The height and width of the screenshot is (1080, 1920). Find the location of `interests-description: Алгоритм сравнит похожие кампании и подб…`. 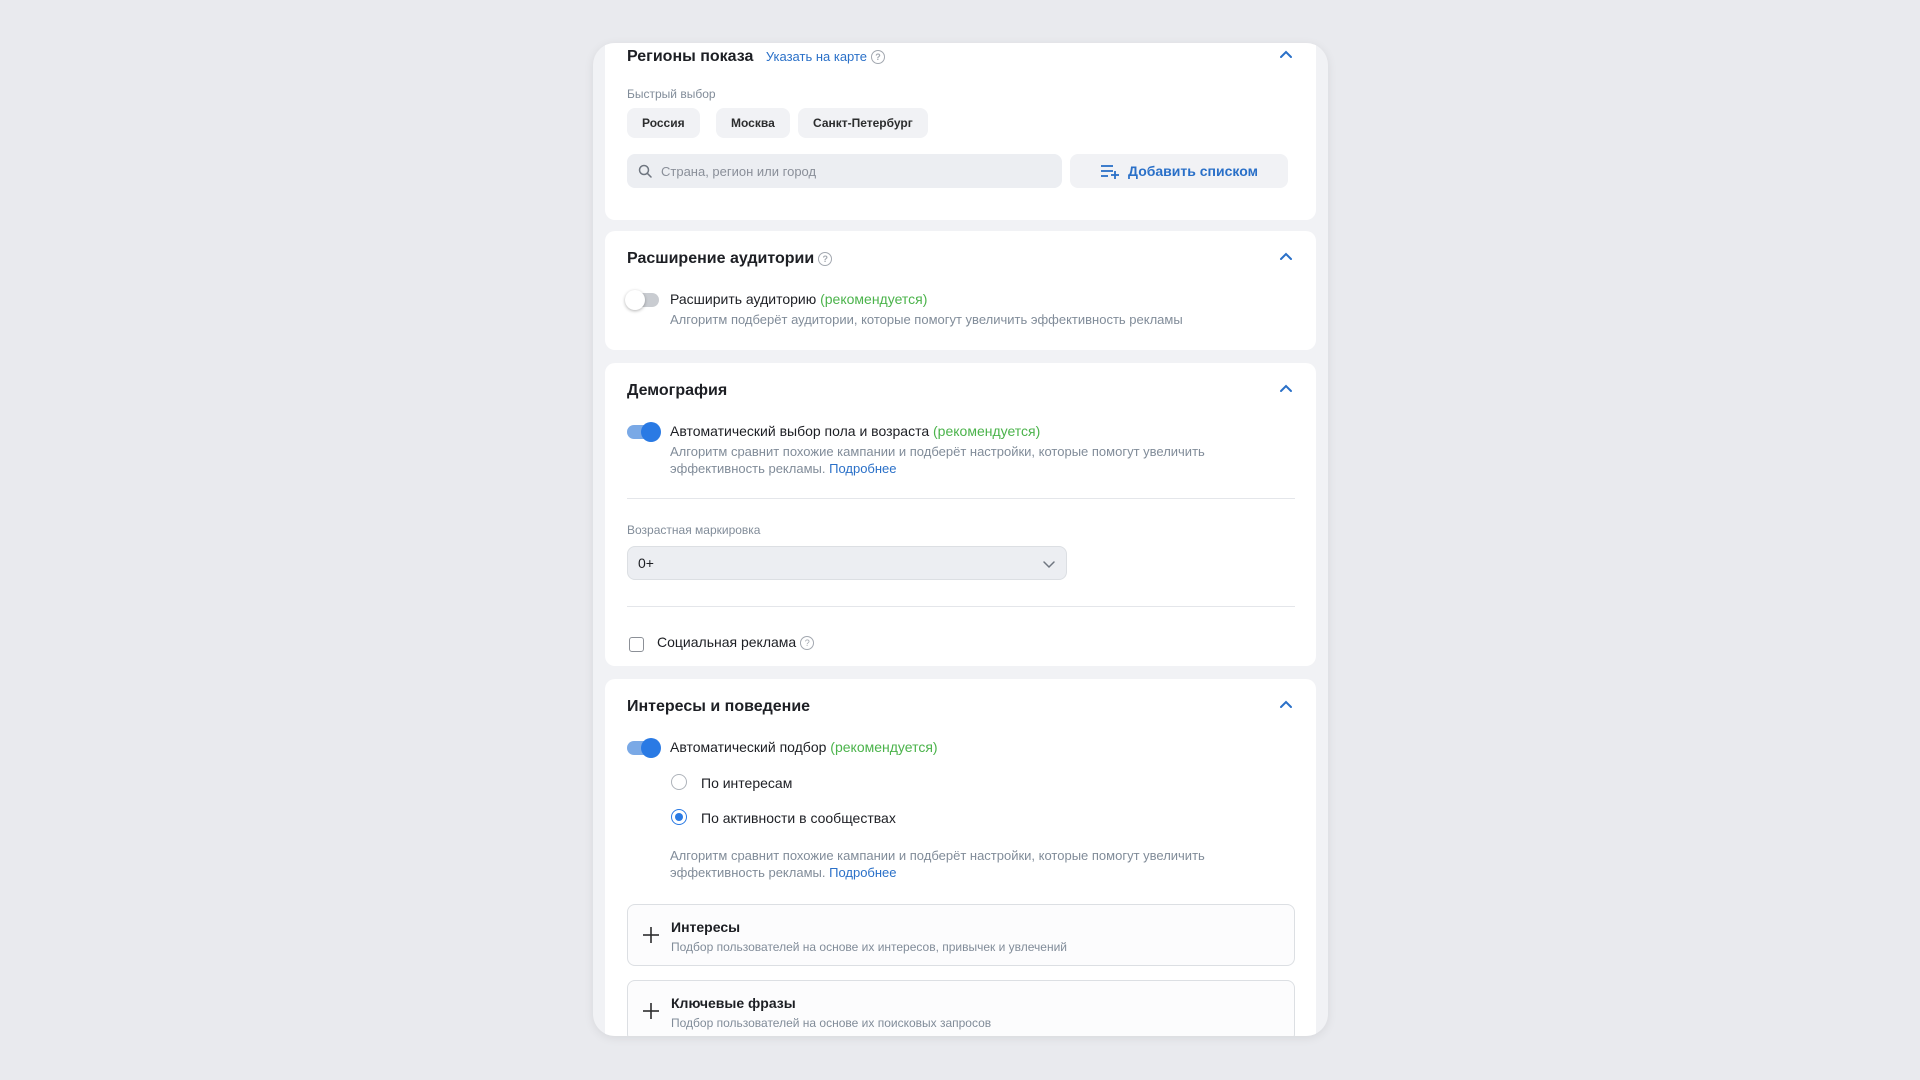

interests-description: Алгоритм сравнит похожие кампании и подб… is located at coordinates (950, 864).